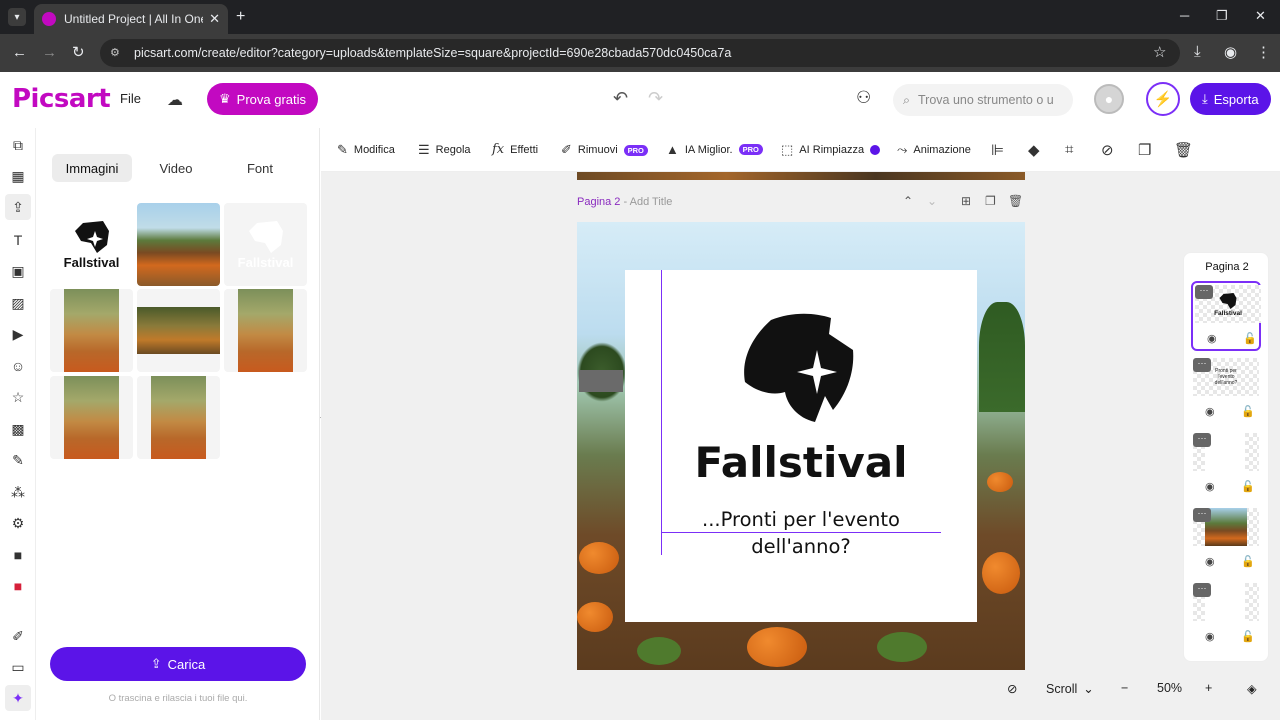 This screenshot has width=1280, height=720. Describe the element at coordinates (990, 201) in the screenshot. I see `duplicate-page-icon: ❐` at that location.